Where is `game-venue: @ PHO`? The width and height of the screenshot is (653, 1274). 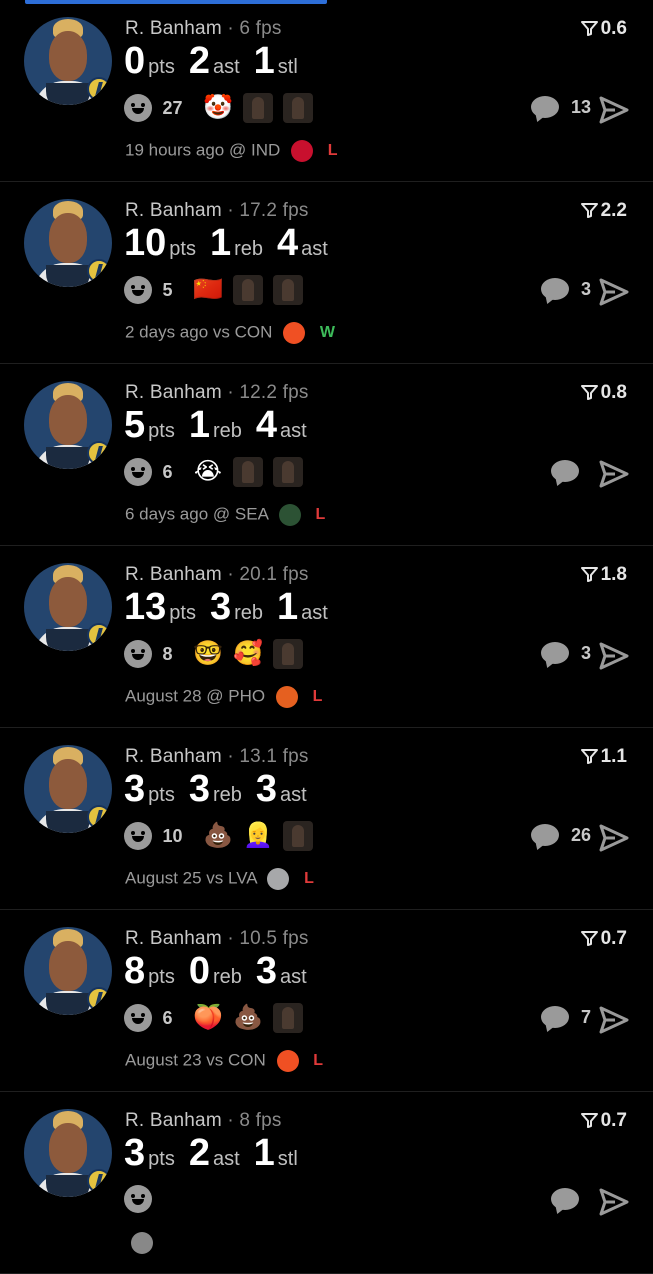
game-venue: @ PHO is located at coordinates (236, 696).